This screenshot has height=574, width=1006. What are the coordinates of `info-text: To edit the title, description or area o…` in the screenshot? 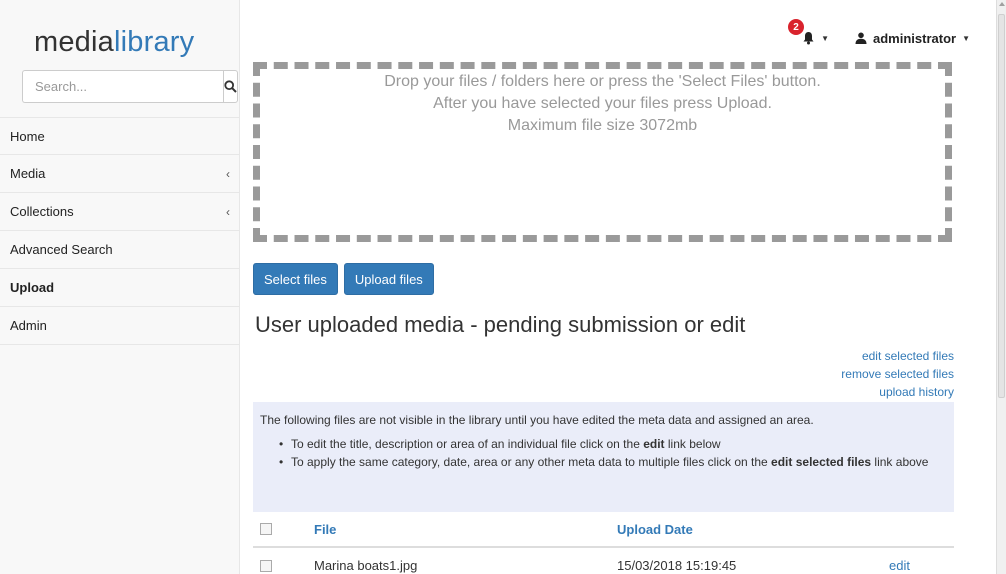 It's located at (467, 444).